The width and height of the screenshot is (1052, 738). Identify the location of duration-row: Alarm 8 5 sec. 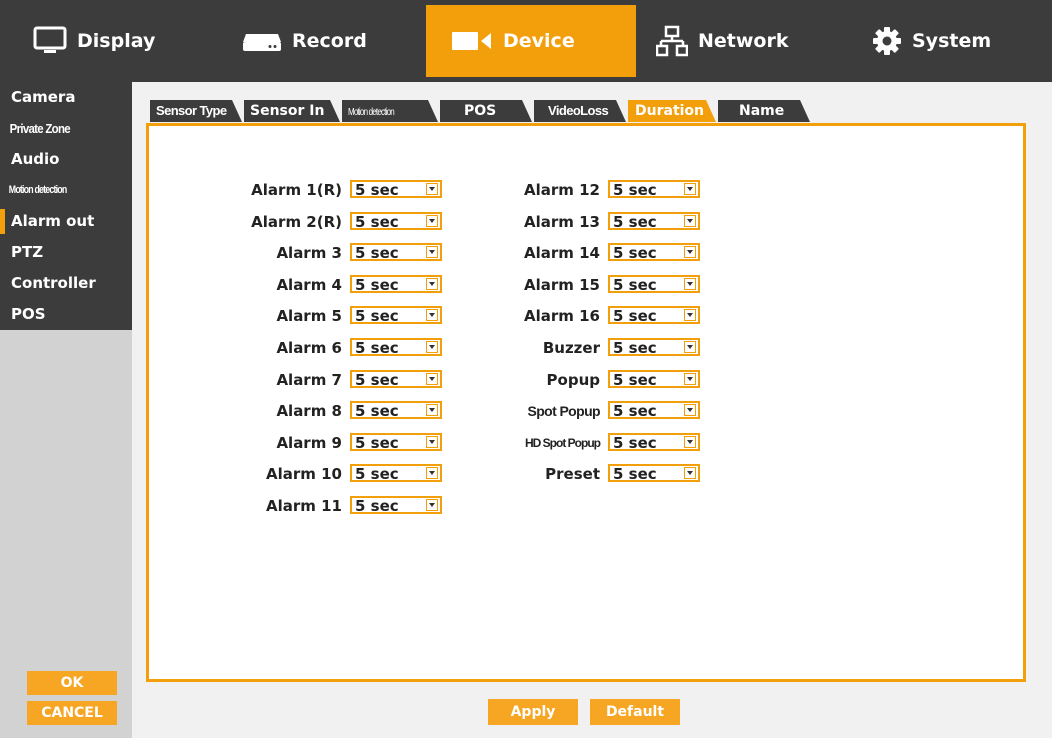
(292, 411).